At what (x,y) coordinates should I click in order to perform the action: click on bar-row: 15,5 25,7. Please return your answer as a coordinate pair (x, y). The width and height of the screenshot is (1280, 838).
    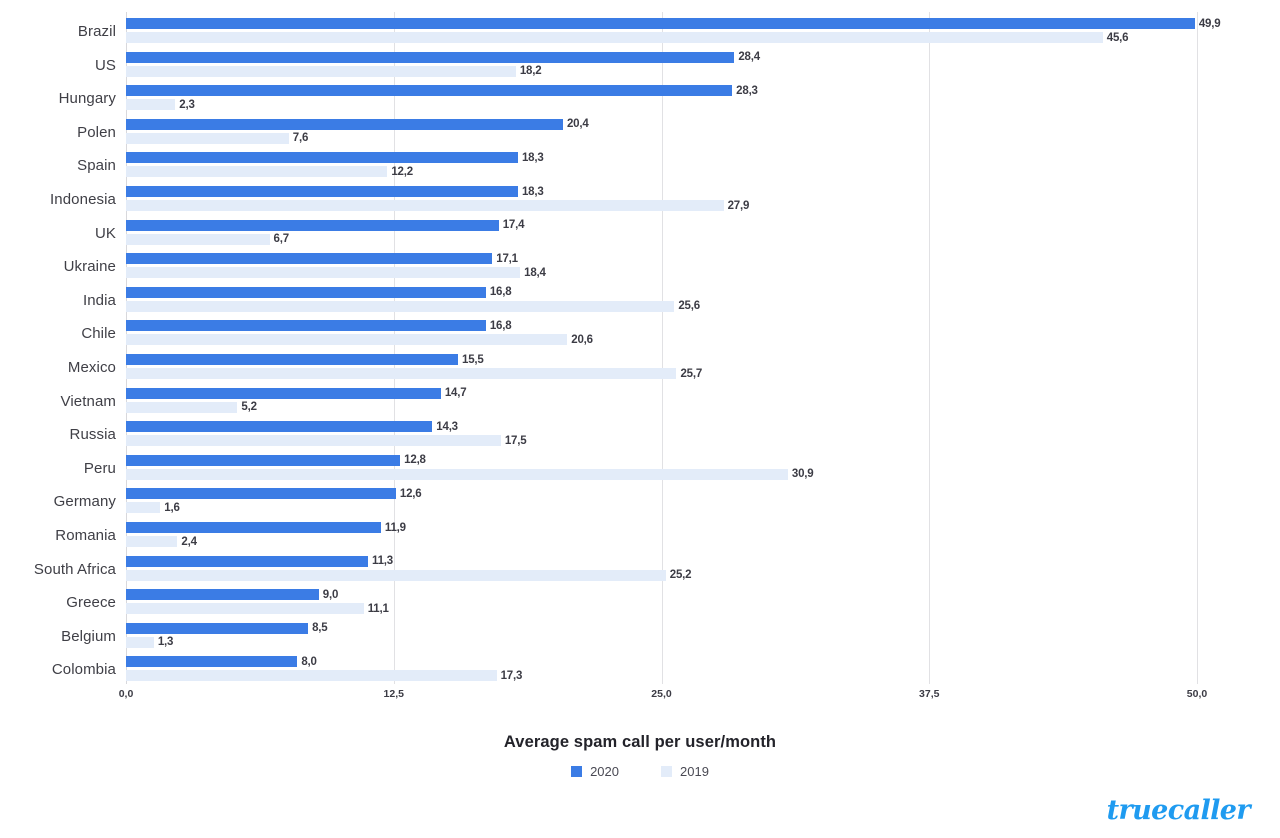
    Looking at the image, I should click on (703, 369).